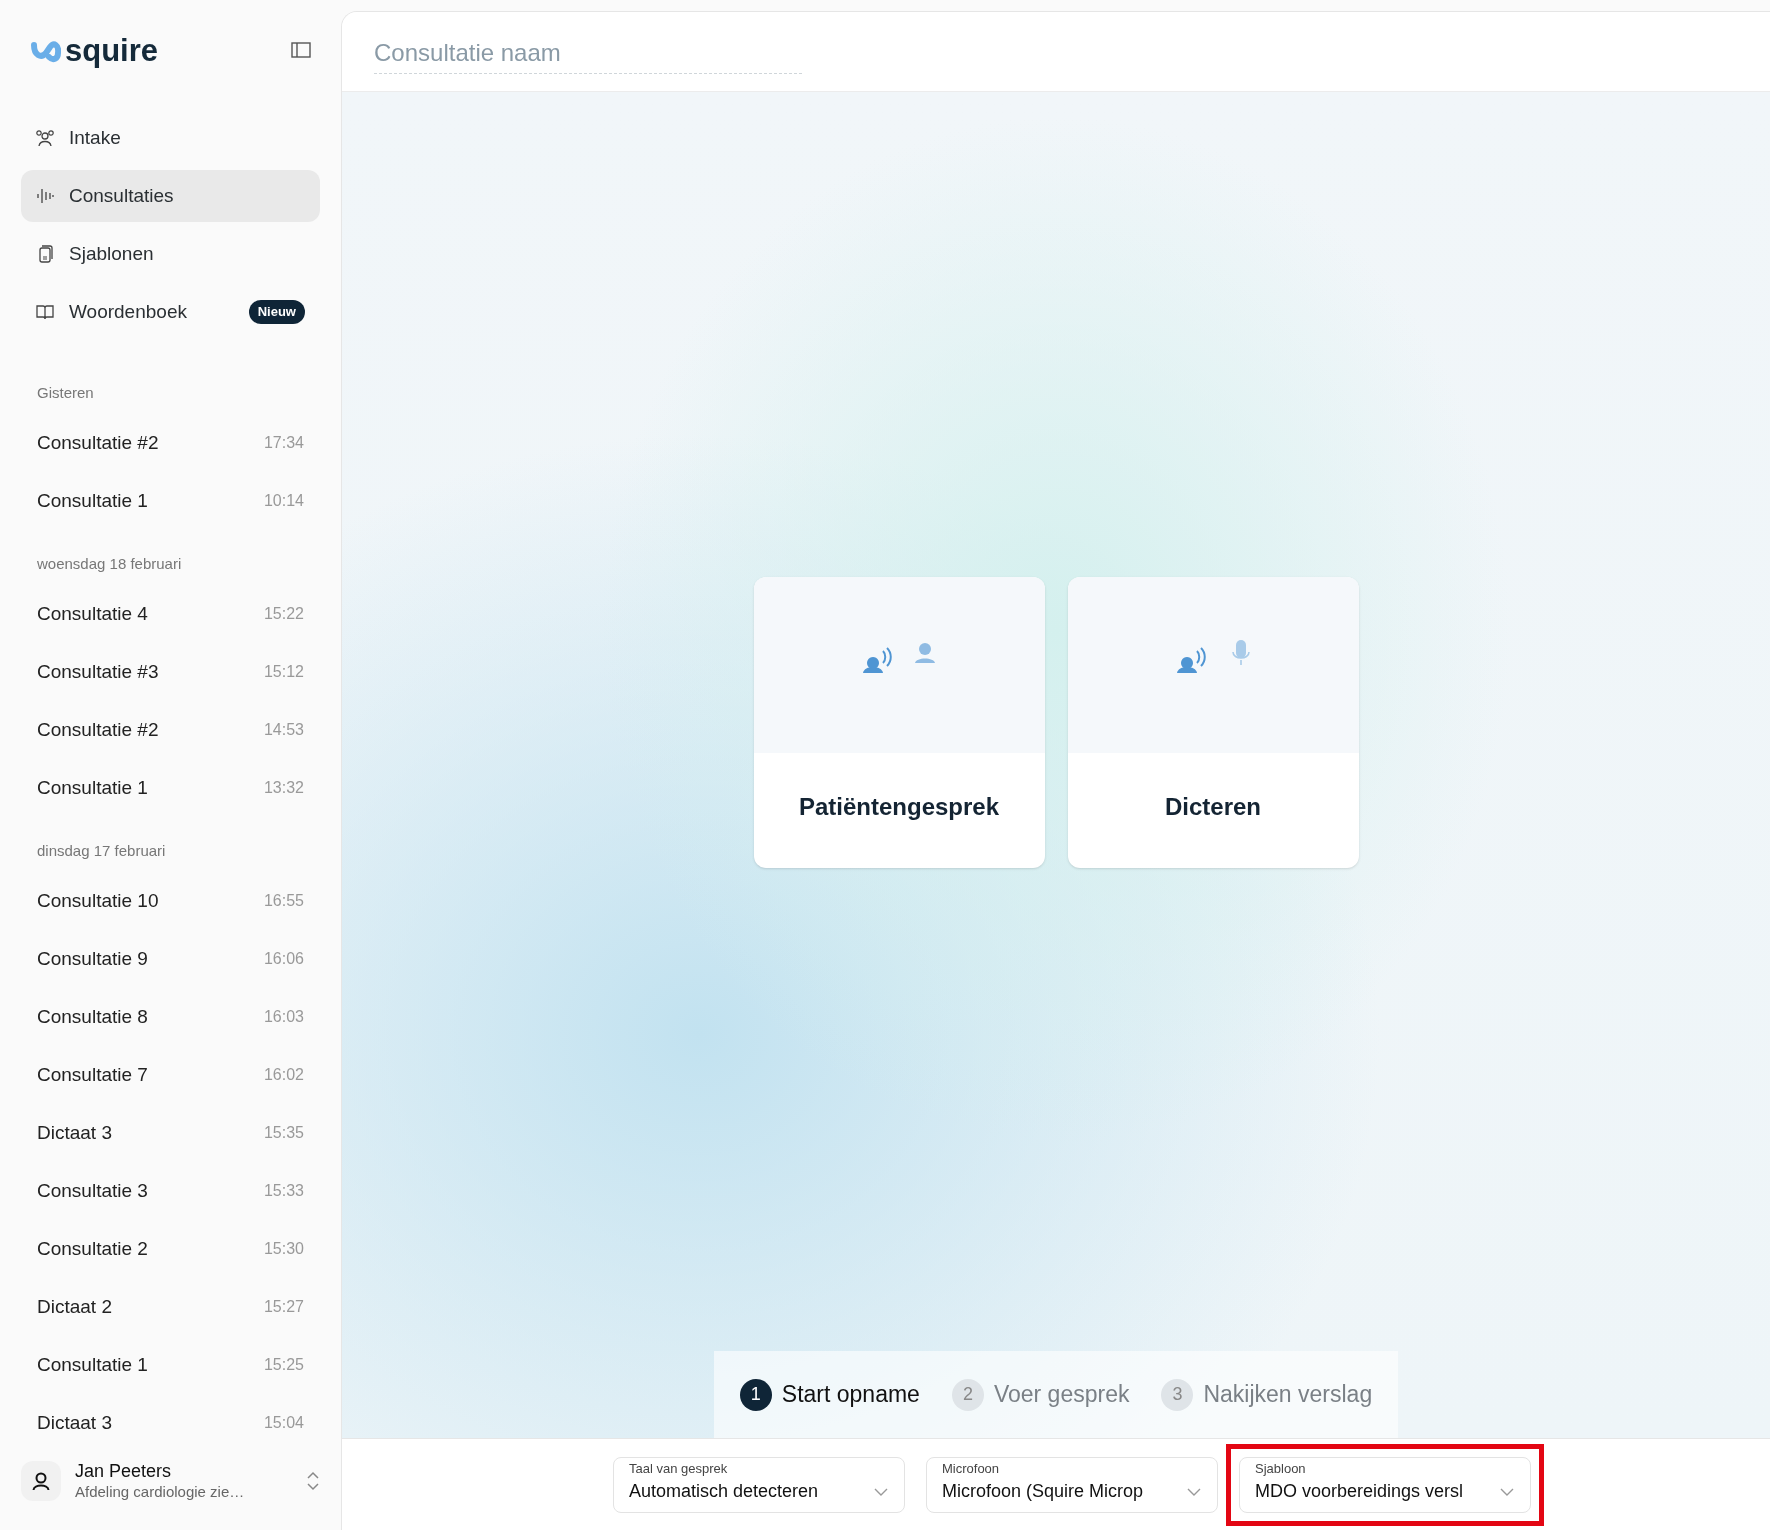 The height and width of the screenshot is (1530, 1770). Describe the element at coordinates (45, 312) in the screenshot. I see `book-icon` at that location.